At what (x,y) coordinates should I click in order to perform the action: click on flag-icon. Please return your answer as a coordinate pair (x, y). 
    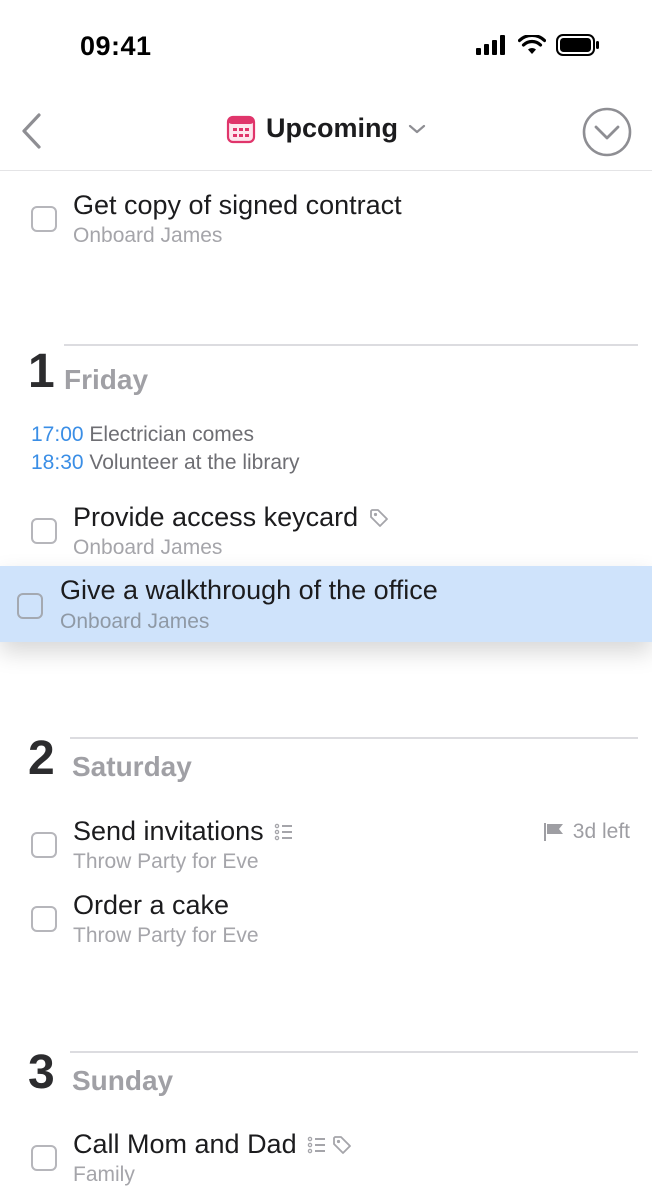
    Looking at the image, I should click on (553, 832).